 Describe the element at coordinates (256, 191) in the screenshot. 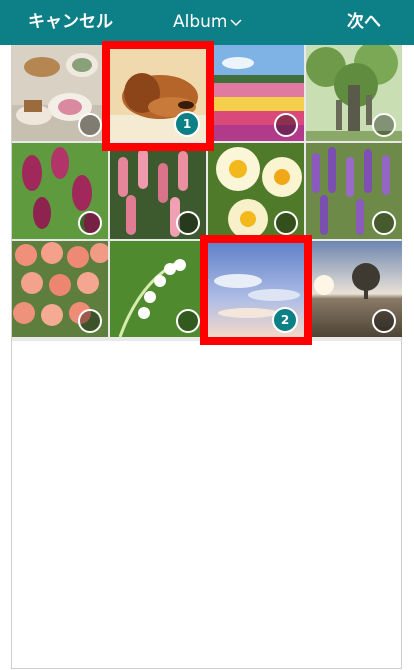

I see `photo-daffodils` at that location.